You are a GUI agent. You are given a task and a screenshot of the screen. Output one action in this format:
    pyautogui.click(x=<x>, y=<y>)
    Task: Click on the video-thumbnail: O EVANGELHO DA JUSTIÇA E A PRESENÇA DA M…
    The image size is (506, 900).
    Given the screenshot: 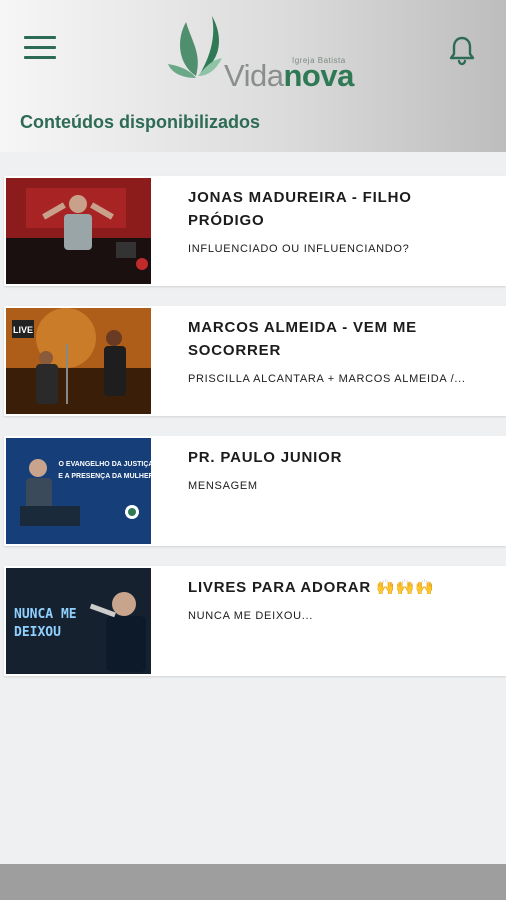 What is the action you would take?
    pyautogui.click(x=78, y=491)
    